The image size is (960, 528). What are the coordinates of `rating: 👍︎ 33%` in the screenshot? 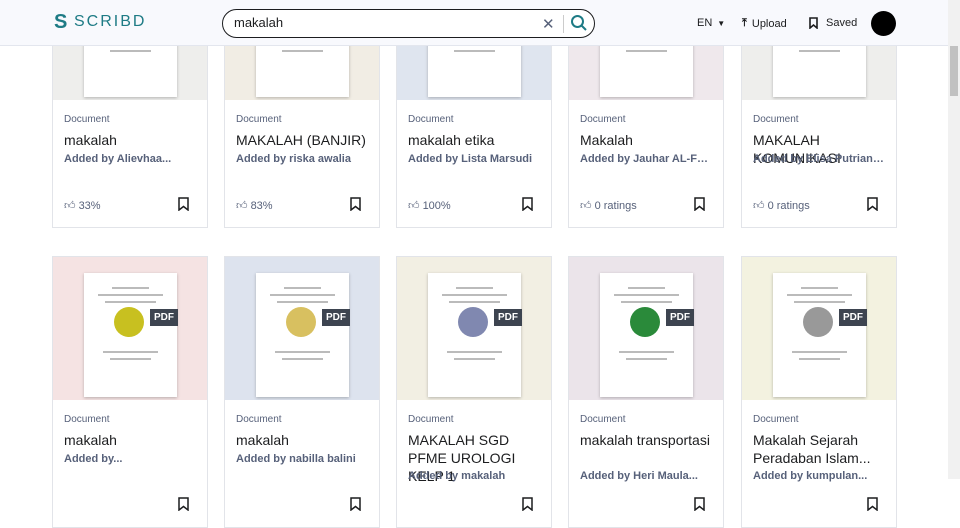 It's located at (82, 205).